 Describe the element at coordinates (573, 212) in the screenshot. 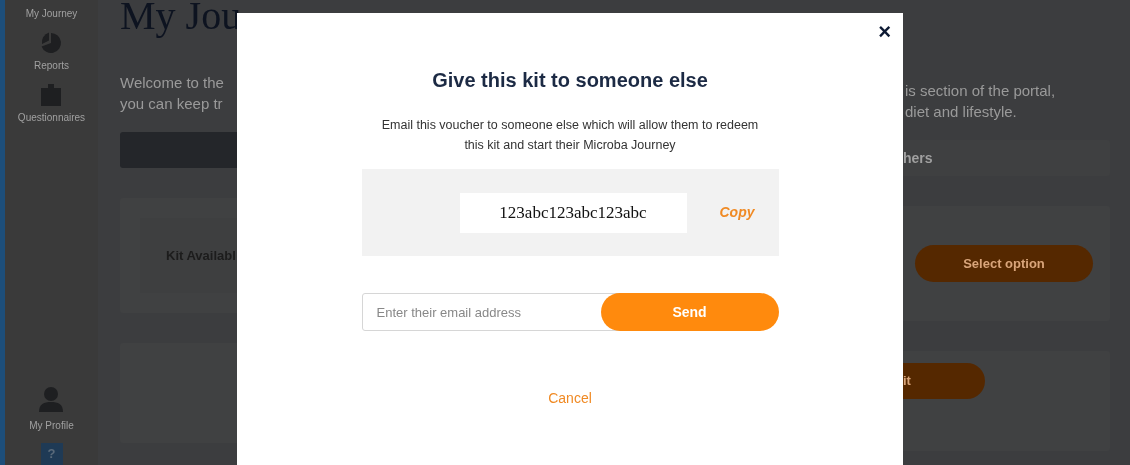

I see `voucher-code: 123abc123abc123abc` at that location.